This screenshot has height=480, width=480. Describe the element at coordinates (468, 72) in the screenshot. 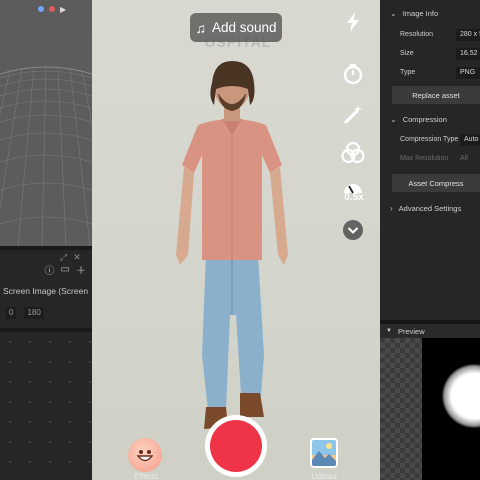

I see `type-value: PNG` at that location.